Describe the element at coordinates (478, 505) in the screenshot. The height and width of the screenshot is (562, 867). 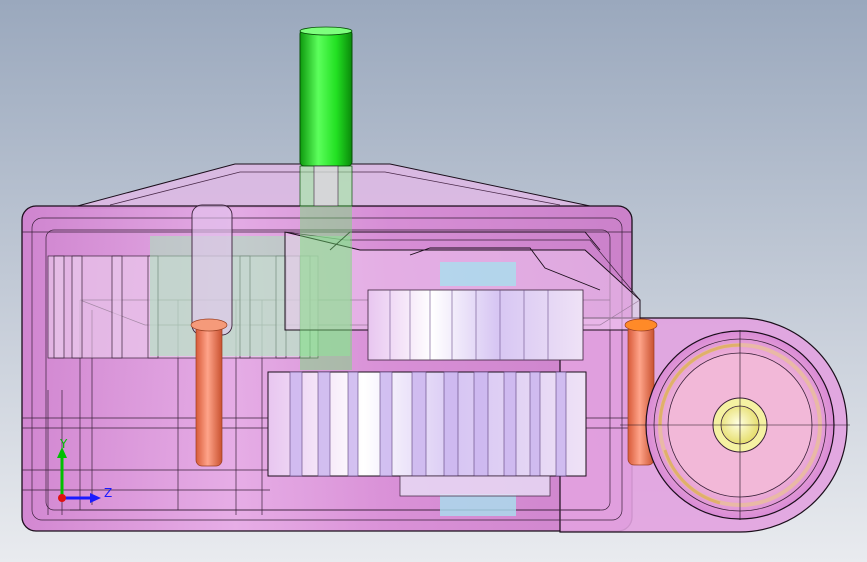
I see `lower-window-cyan` at that location.